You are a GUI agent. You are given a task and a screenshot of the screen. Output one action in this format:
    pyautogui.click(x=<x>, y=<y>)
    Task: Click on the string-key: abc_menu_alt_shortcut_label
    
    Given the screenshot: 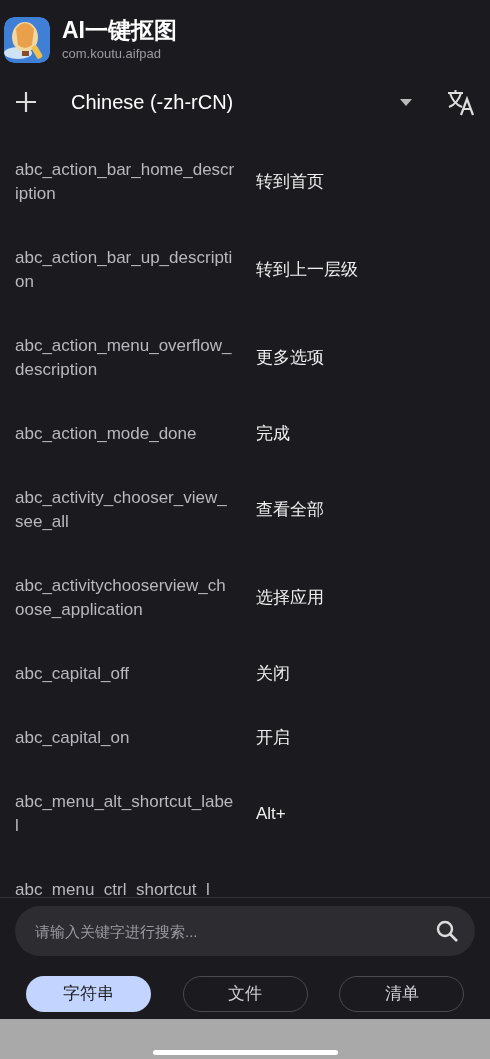 What is the action you would take?
    pyautogui.click(x=125, y=814)
    